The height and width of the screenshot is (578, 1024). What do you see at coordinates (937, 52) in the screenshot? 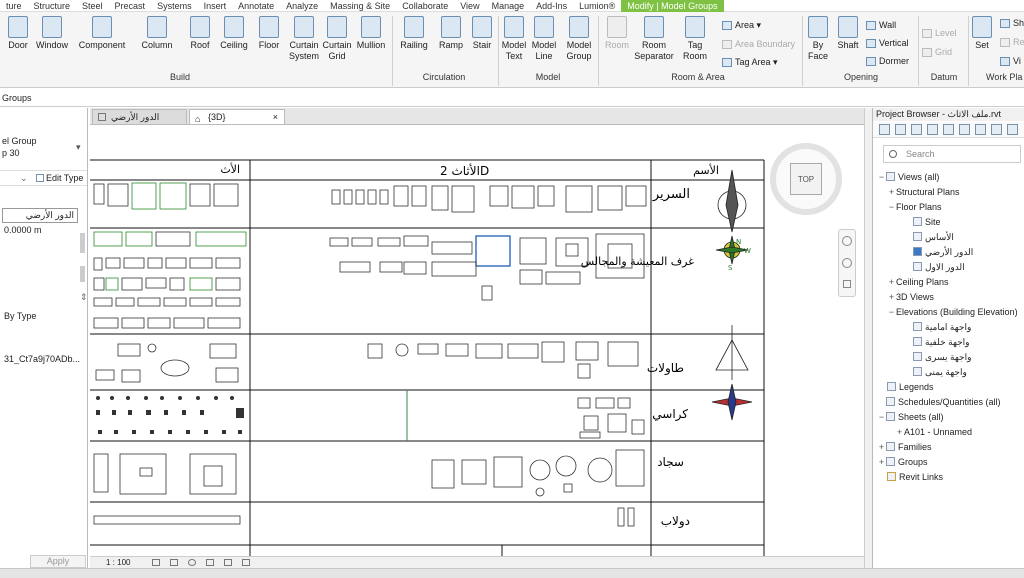
I see `grid-button: Grid` at bounding box center [937, 52].